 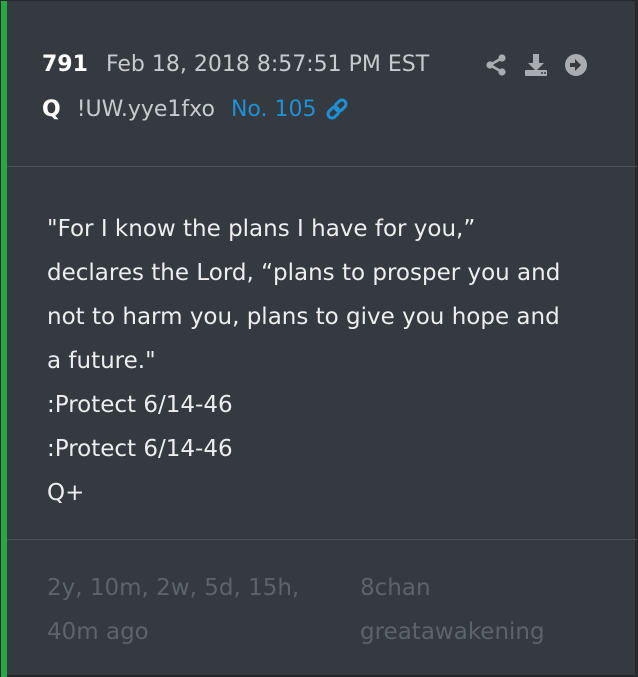 I want to click on post-time-ago: 2y, 10m, 2w, 5d, 15h, 40m ago, so click(x=192, y=610).